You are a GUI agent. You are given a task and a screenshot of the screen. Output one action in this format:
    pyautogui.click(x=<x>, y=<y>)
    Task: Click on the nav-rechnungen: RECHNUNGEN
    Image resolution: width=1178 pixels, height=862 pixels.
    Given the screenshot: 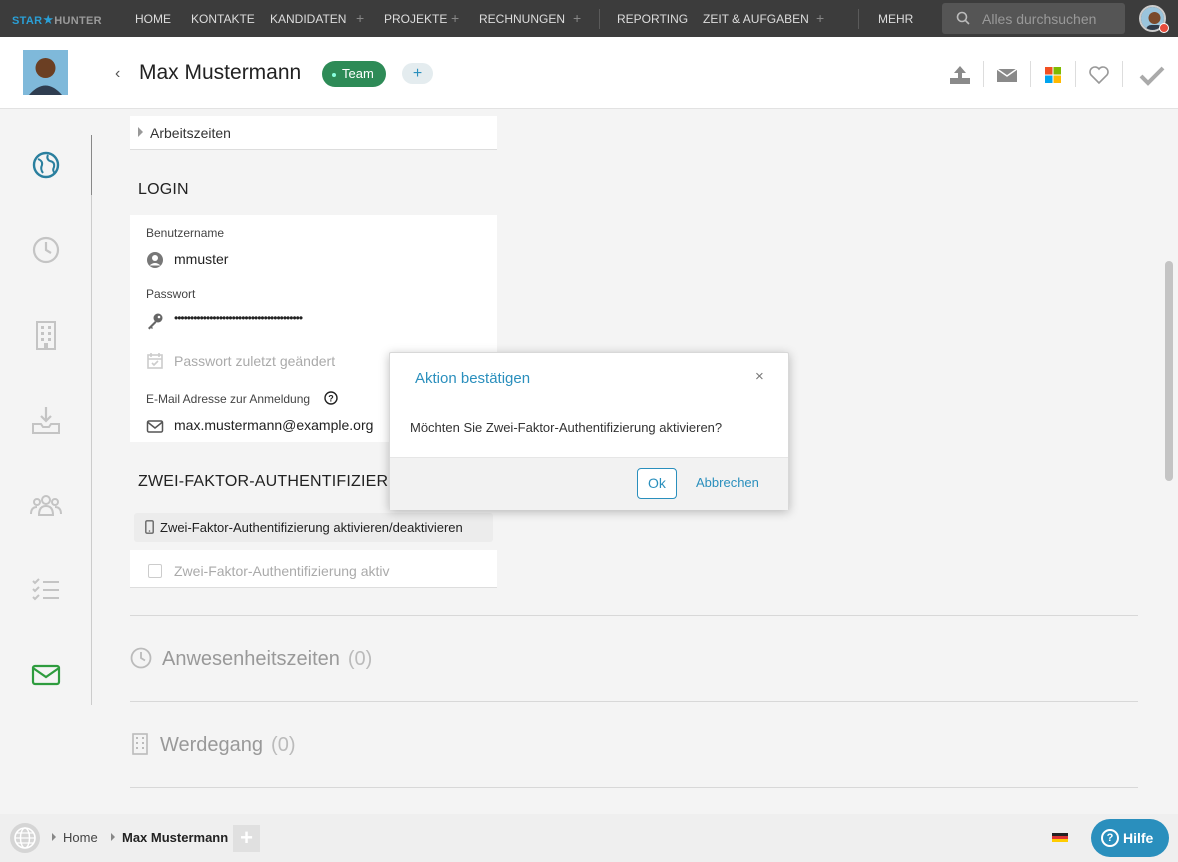 What is the action you would take?
    pyautogui.click(x=522, y=19)
    